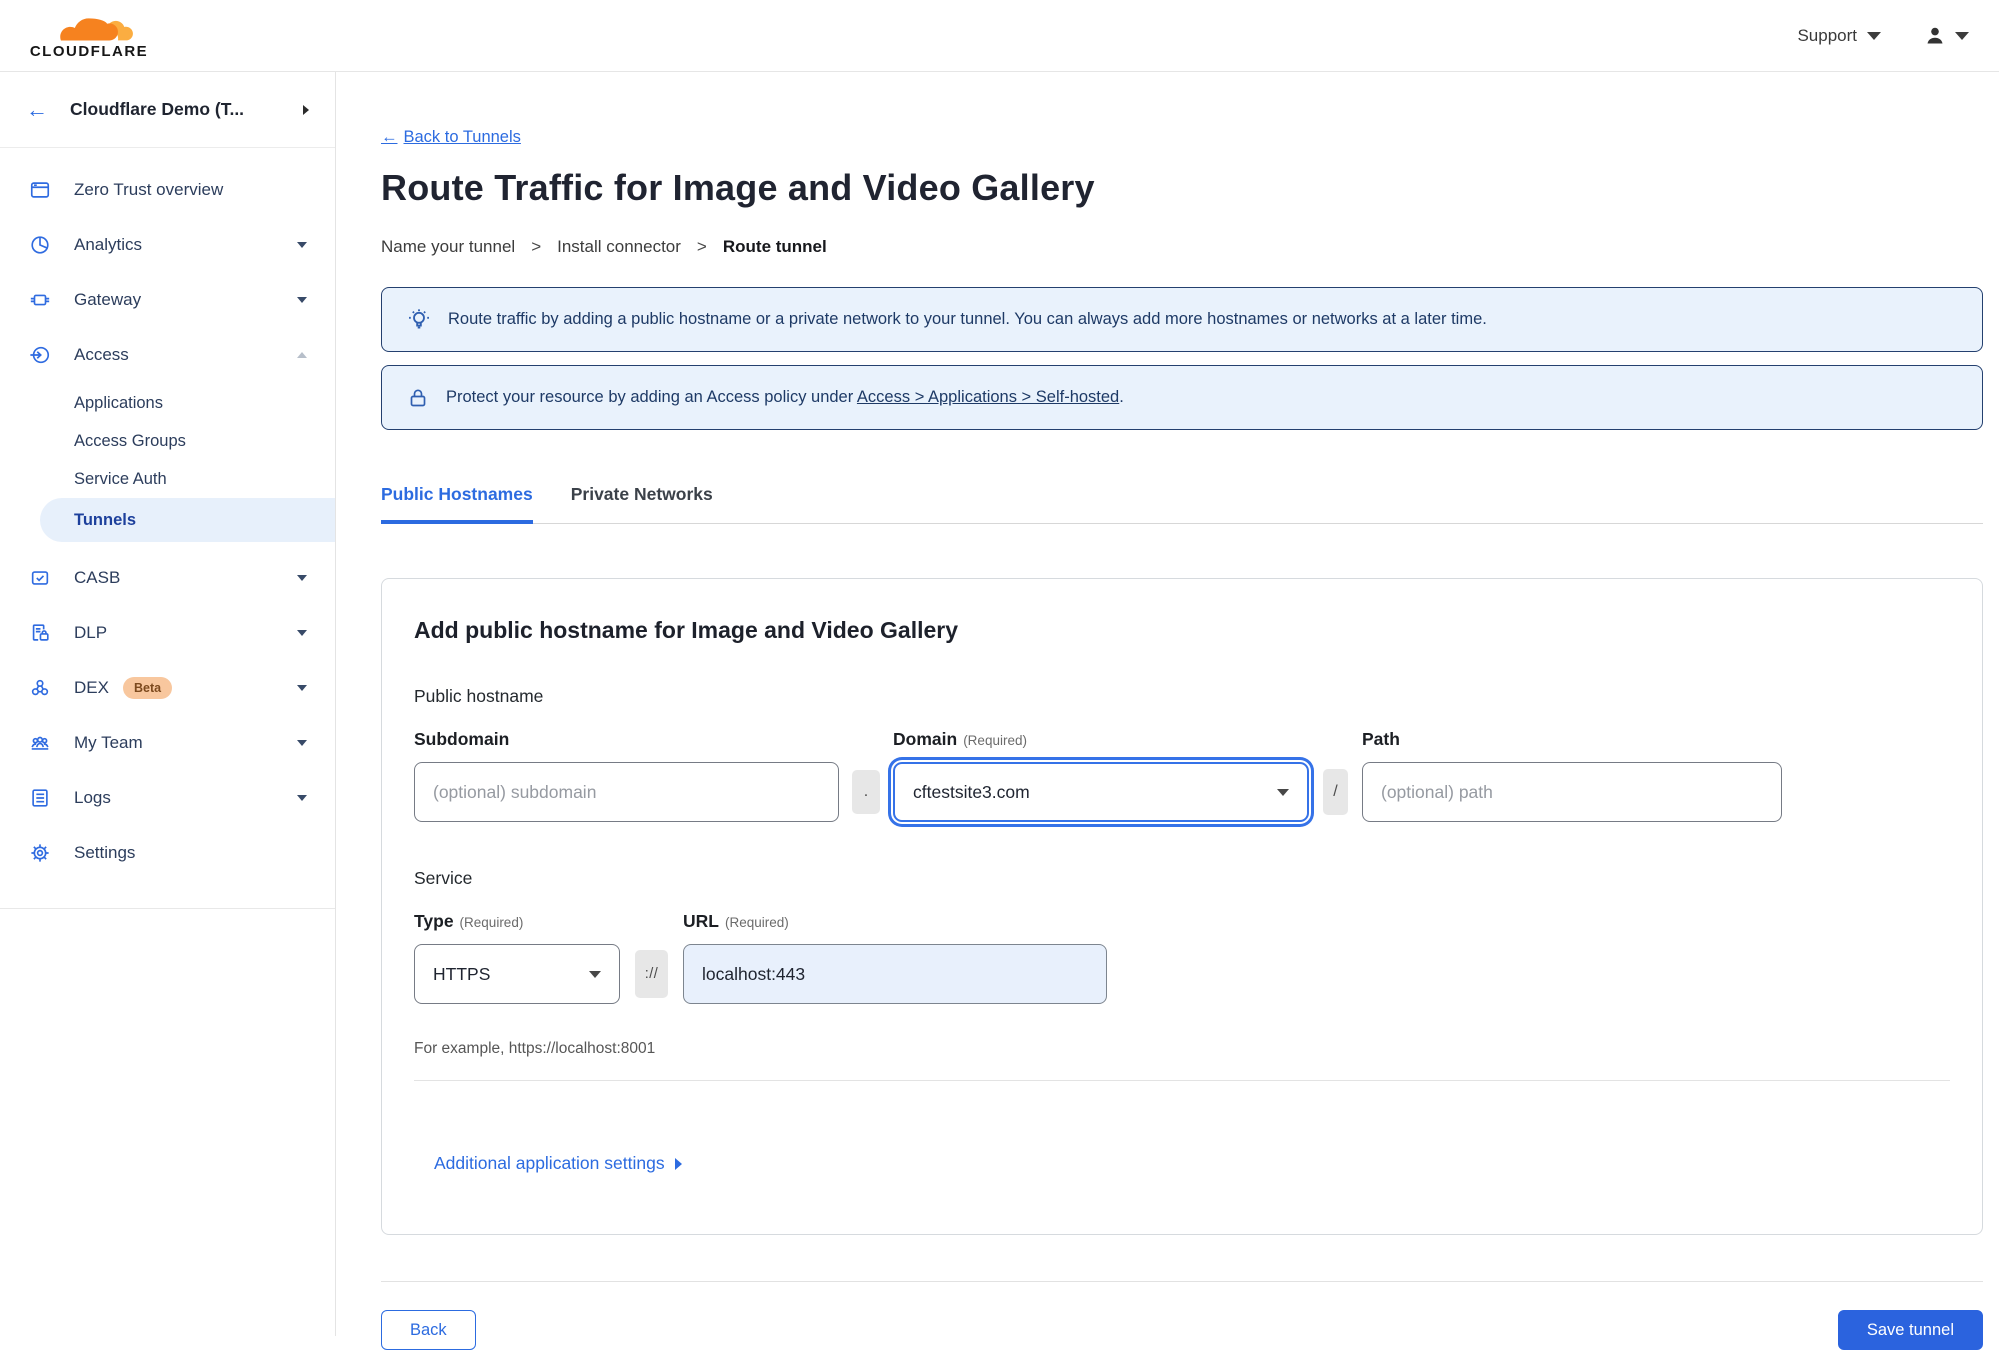  Describe the element at coordinates (167, 403) in the screenshot. I see `sidebar-item-applications: Applications` at that location.